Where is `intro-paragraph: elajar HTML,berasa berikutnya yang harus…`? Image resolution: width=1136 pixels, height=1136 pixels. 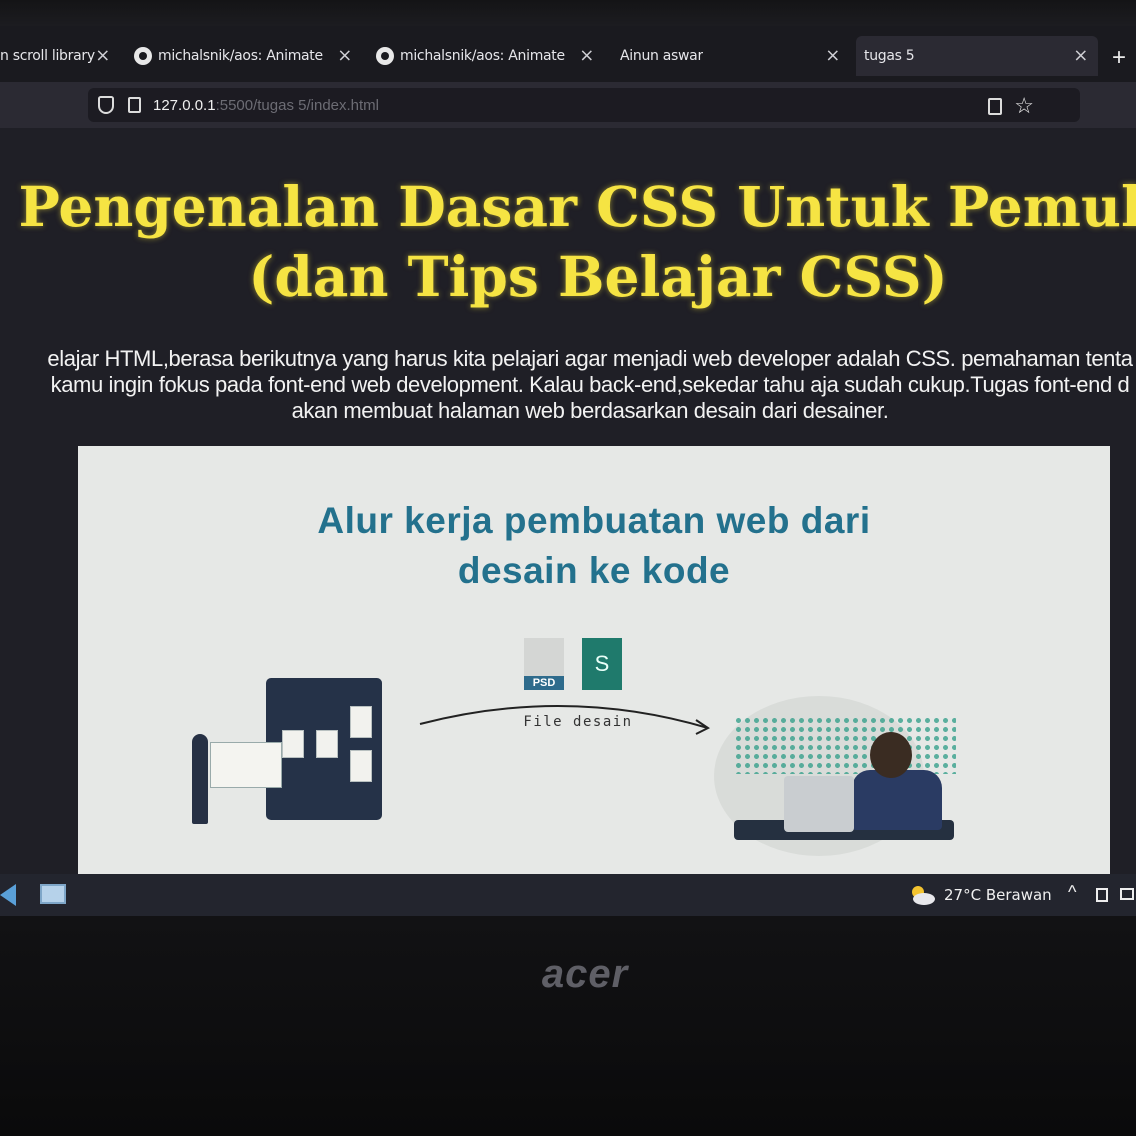
intro-paragraph: elajar HTML,berasa berikutnya yang harus… is located at coordinates (590, 384).